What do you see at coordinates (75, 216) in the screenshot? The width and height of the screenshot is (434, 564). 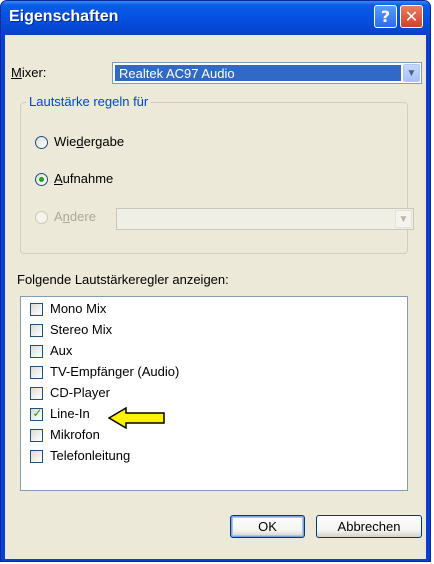 I see `radio-andere-label: Andere` at bounding box center [75, 216].